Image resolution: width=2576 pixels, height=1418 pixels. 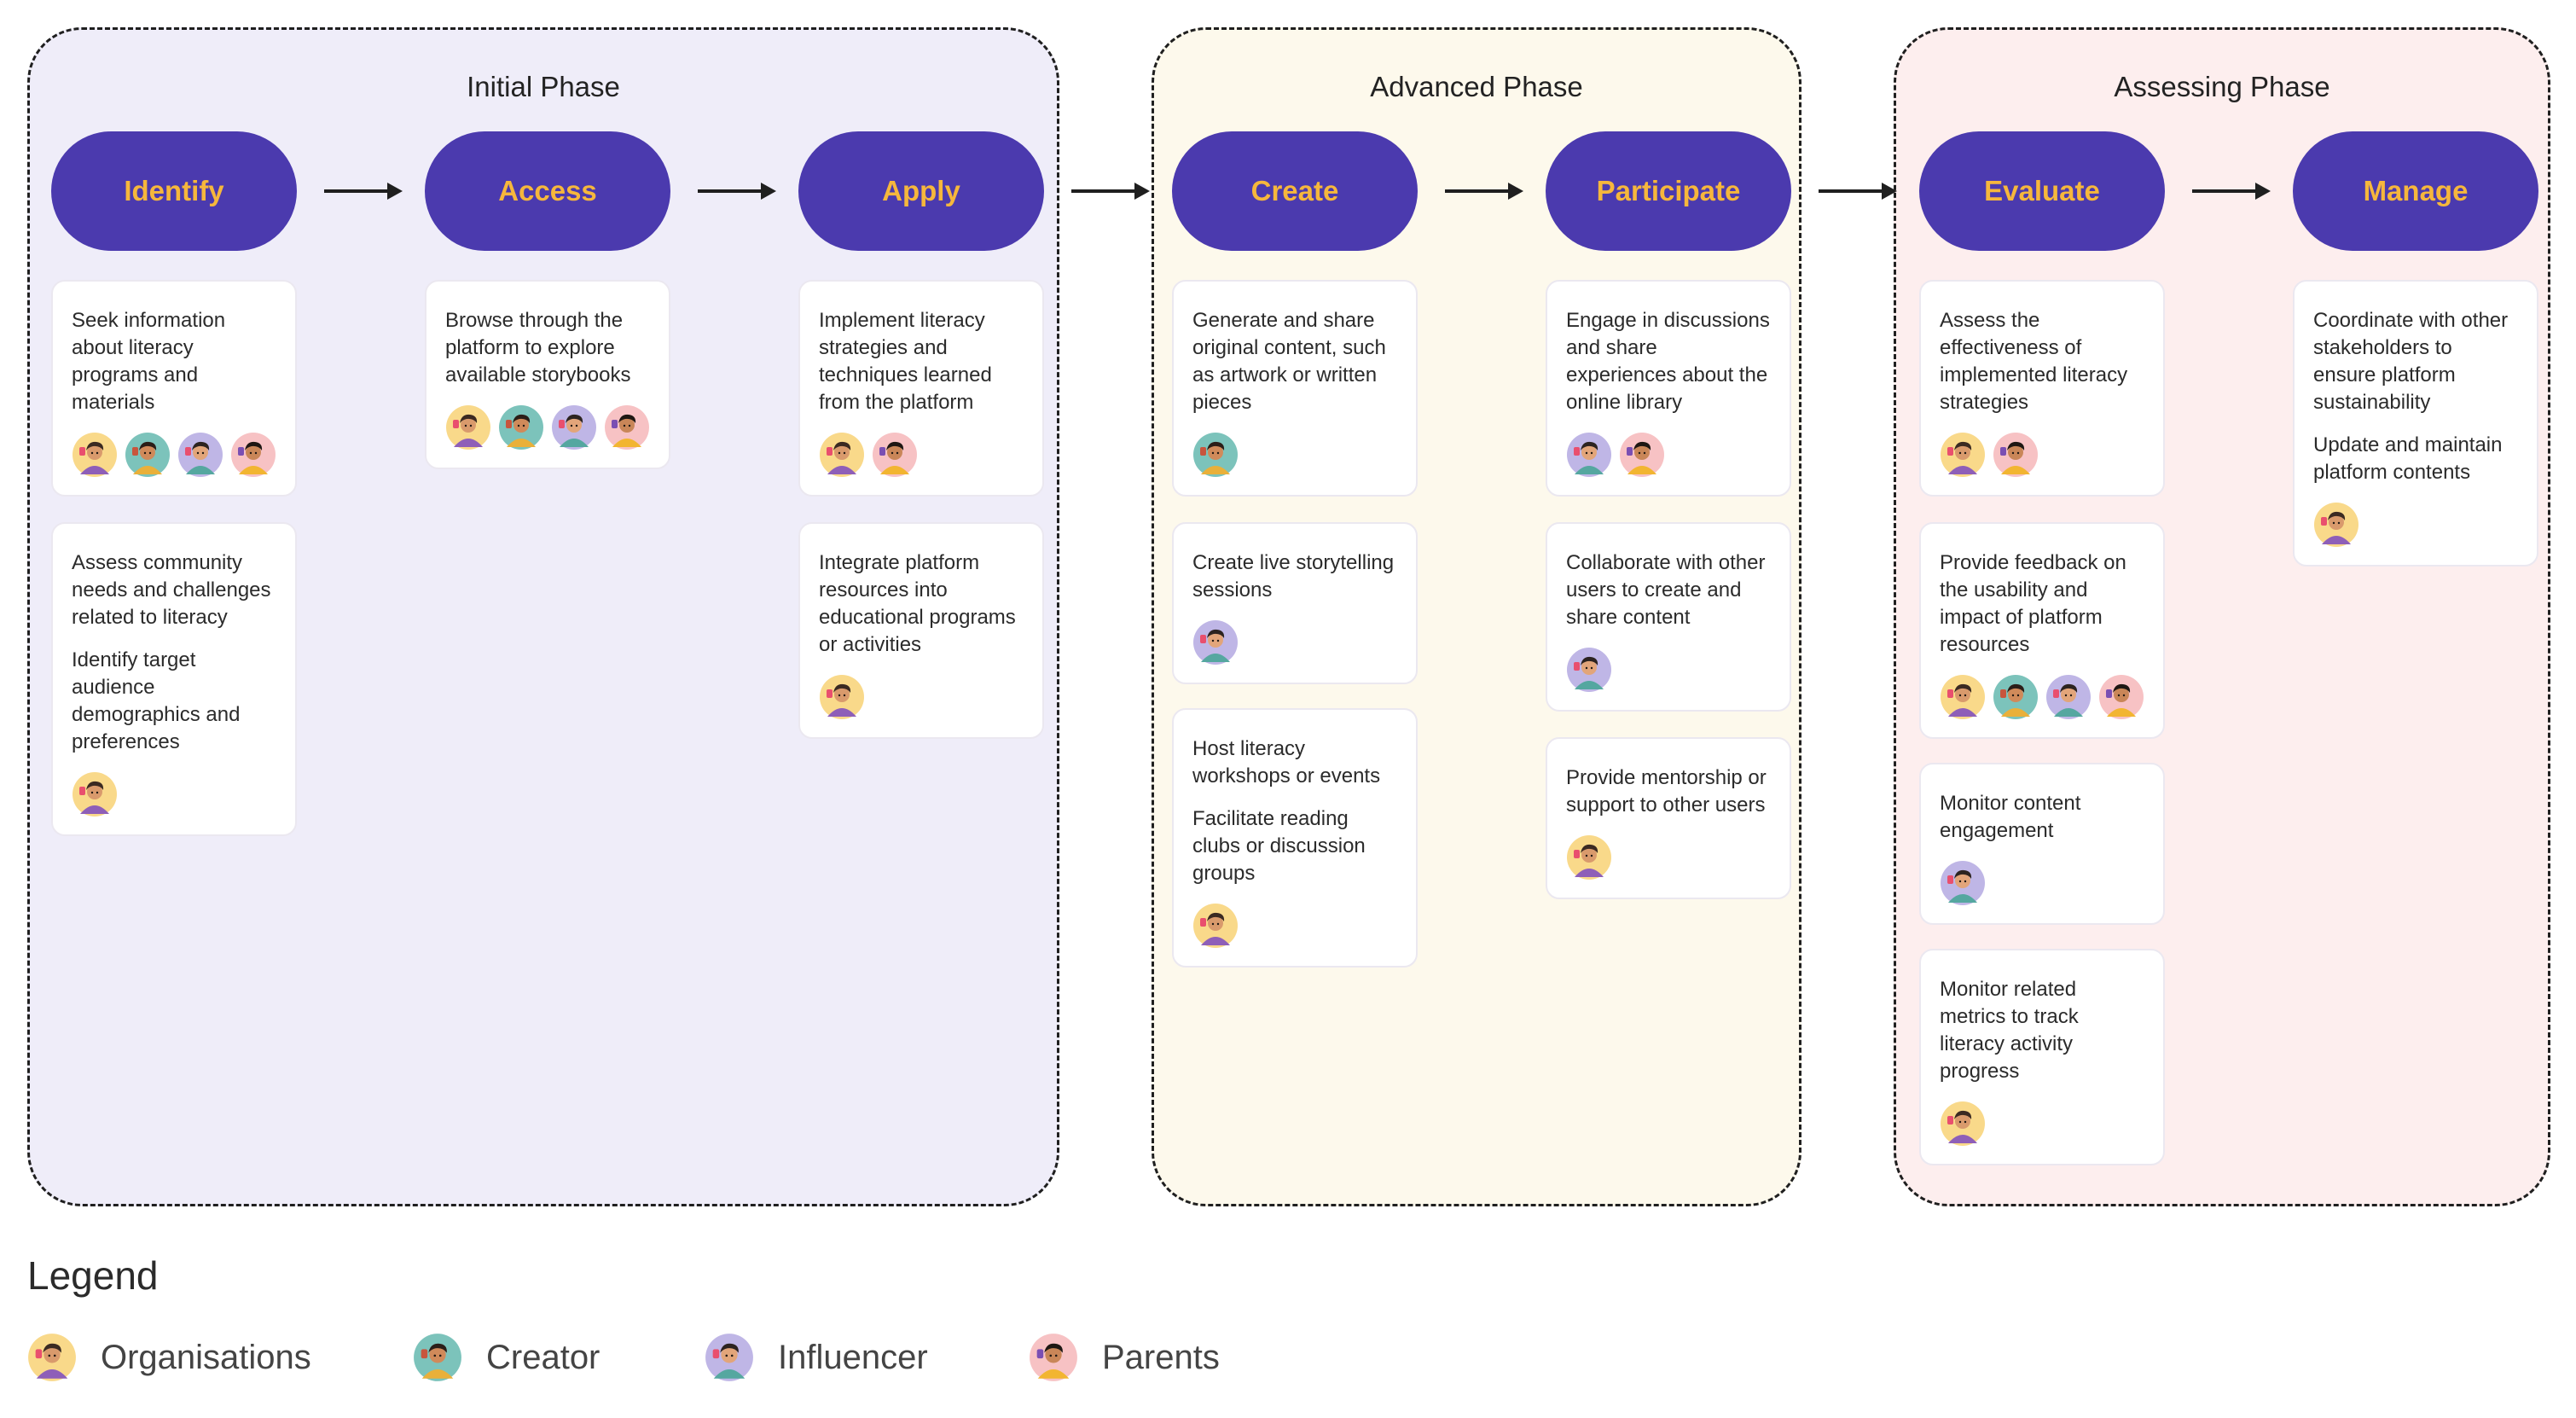 What do you see at coordinates (2042, 844) in the screenshot?
I see `card-monitor-engagement: Monitor content engagement` at bounding box center [2042, 844].